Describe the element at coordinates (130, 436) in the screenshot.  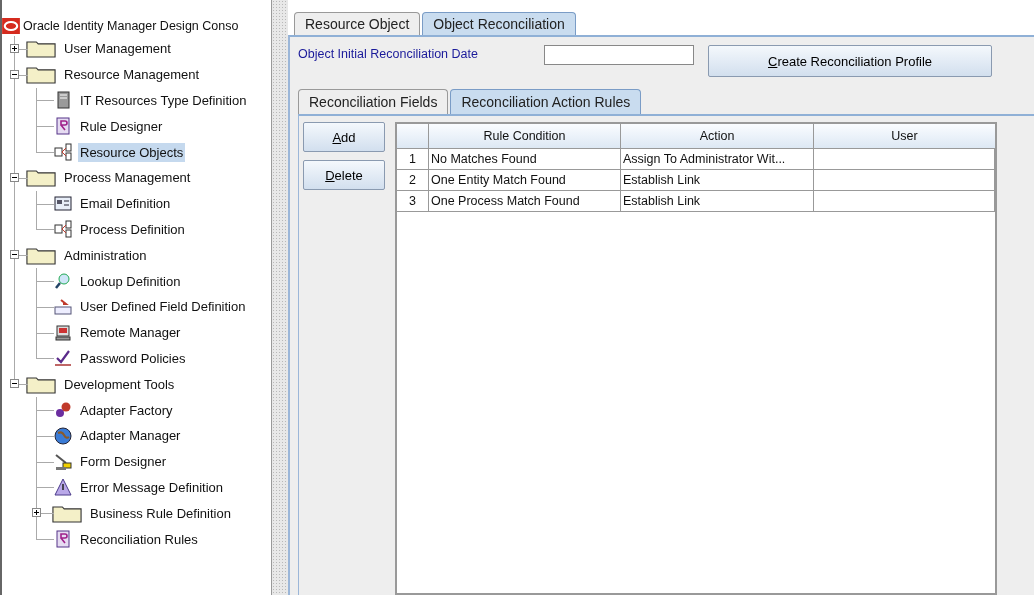
I see `tree-item: Adapter Manager` at that location.